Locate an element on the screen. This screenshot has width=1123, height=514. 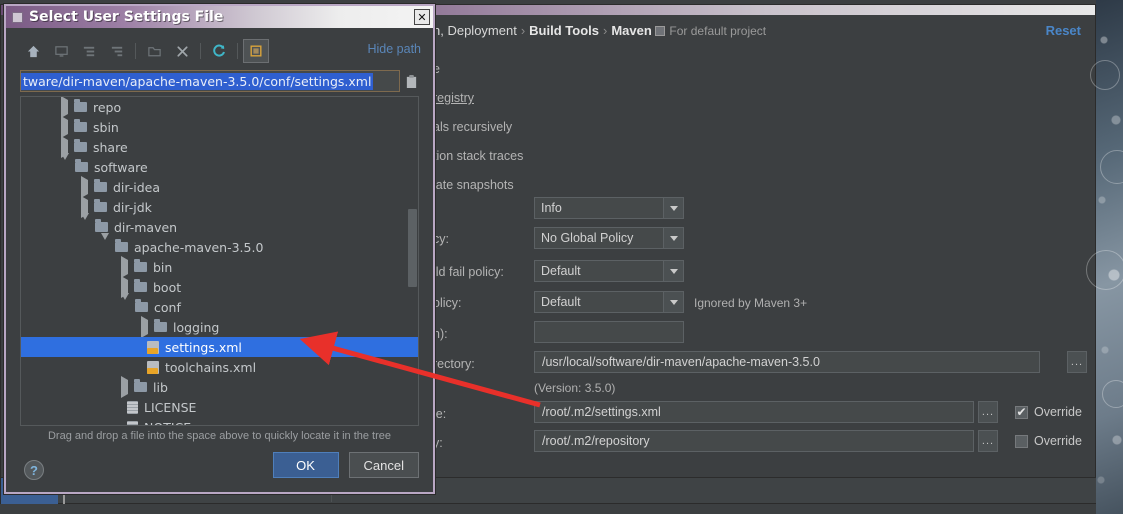
tree-row: lib is located at coordinates (219, 387).